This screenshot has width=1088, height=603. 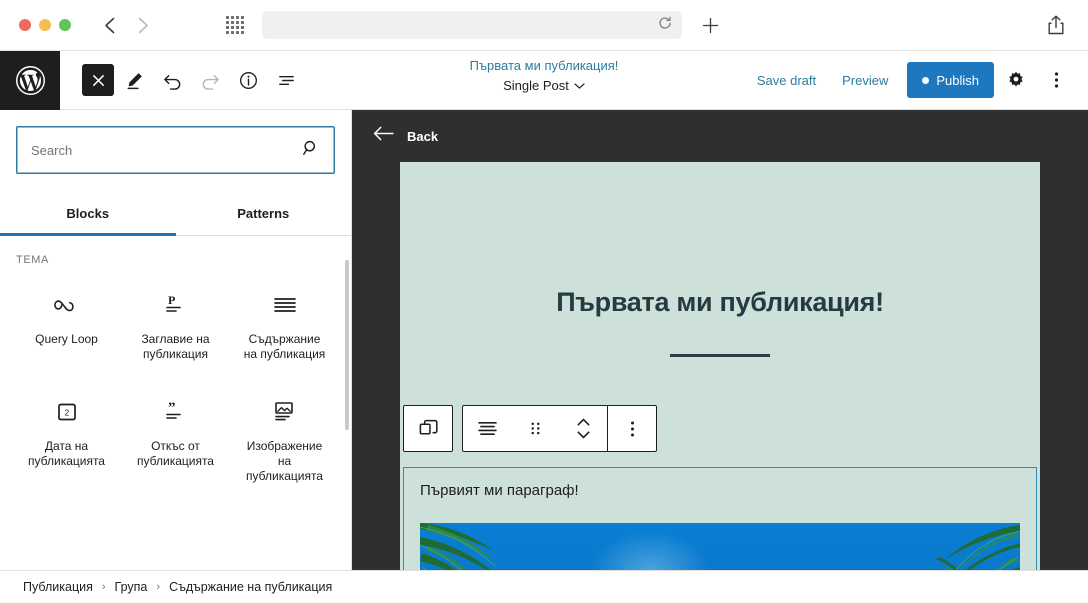 I want to click on undo-icon, so click(x=172, y=80).